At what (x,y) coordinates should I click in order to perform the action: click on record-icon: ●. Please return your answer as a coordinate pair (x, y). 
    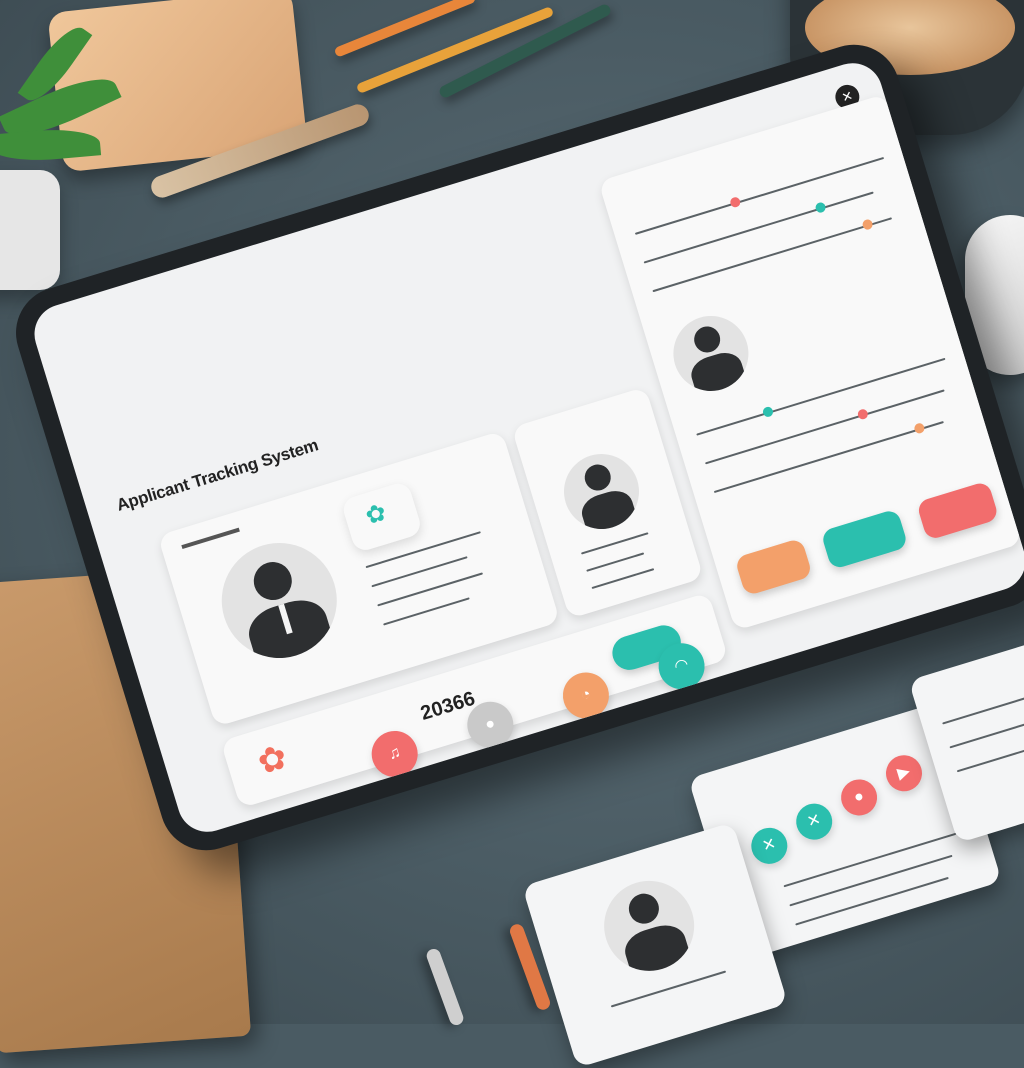
    Looking at the image, I should click on (859, 797).